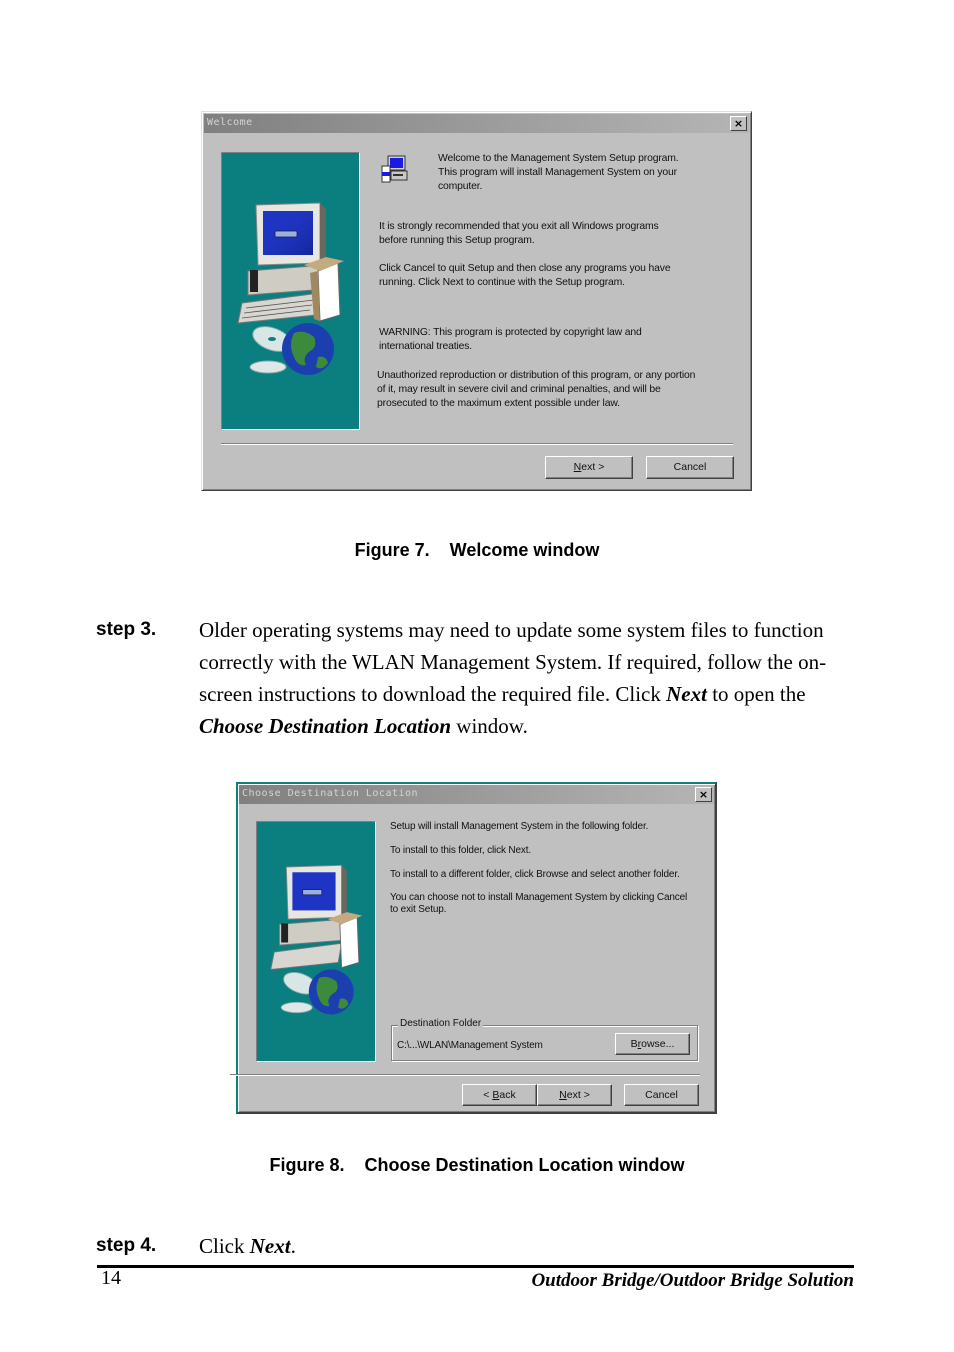 Image resolution: width=954 pixels, height=1352 pixels. I want to click on destination-path: C:\...\WLAN\Management System, so click(470, 1045).